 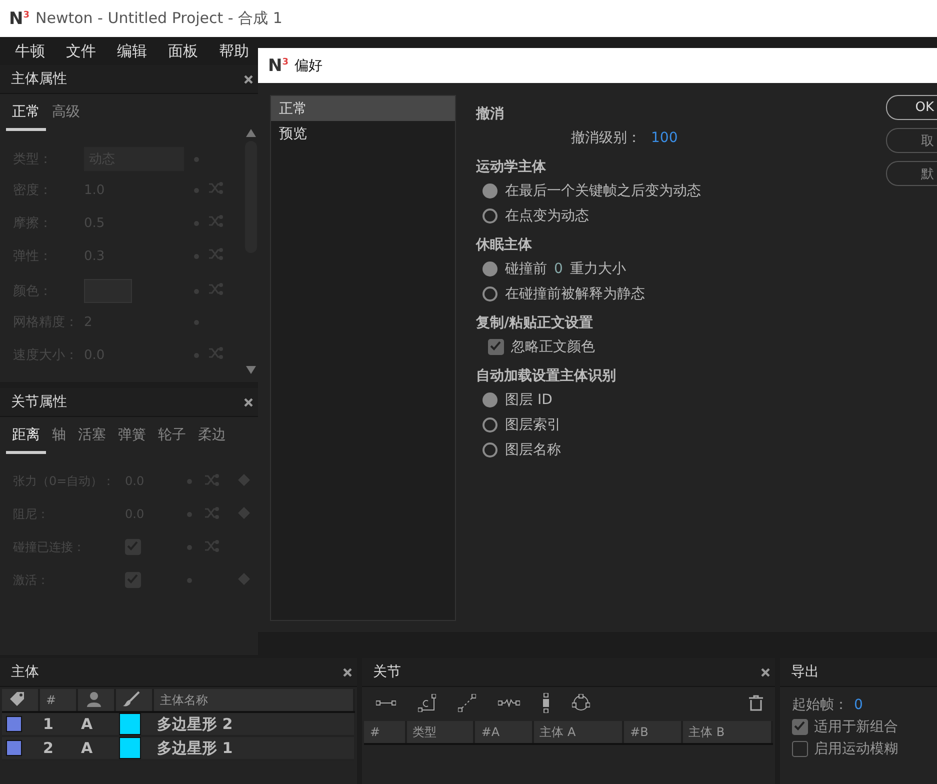 What do you see at coordinates (652, 732) in the screenshot?
I see `column-header: #B` at bounding box center [652, 732].